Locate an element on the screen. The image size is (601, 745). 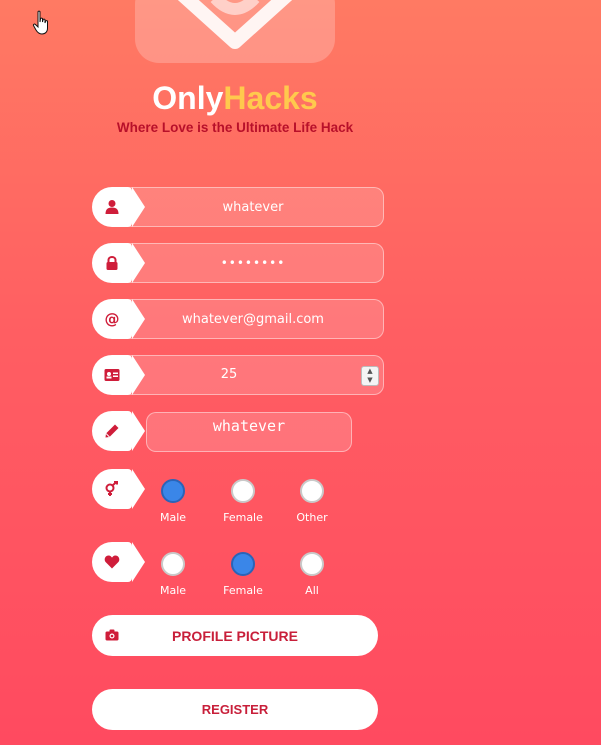
spinner-up-icon: ▲ is located at coordinates (370, 371).